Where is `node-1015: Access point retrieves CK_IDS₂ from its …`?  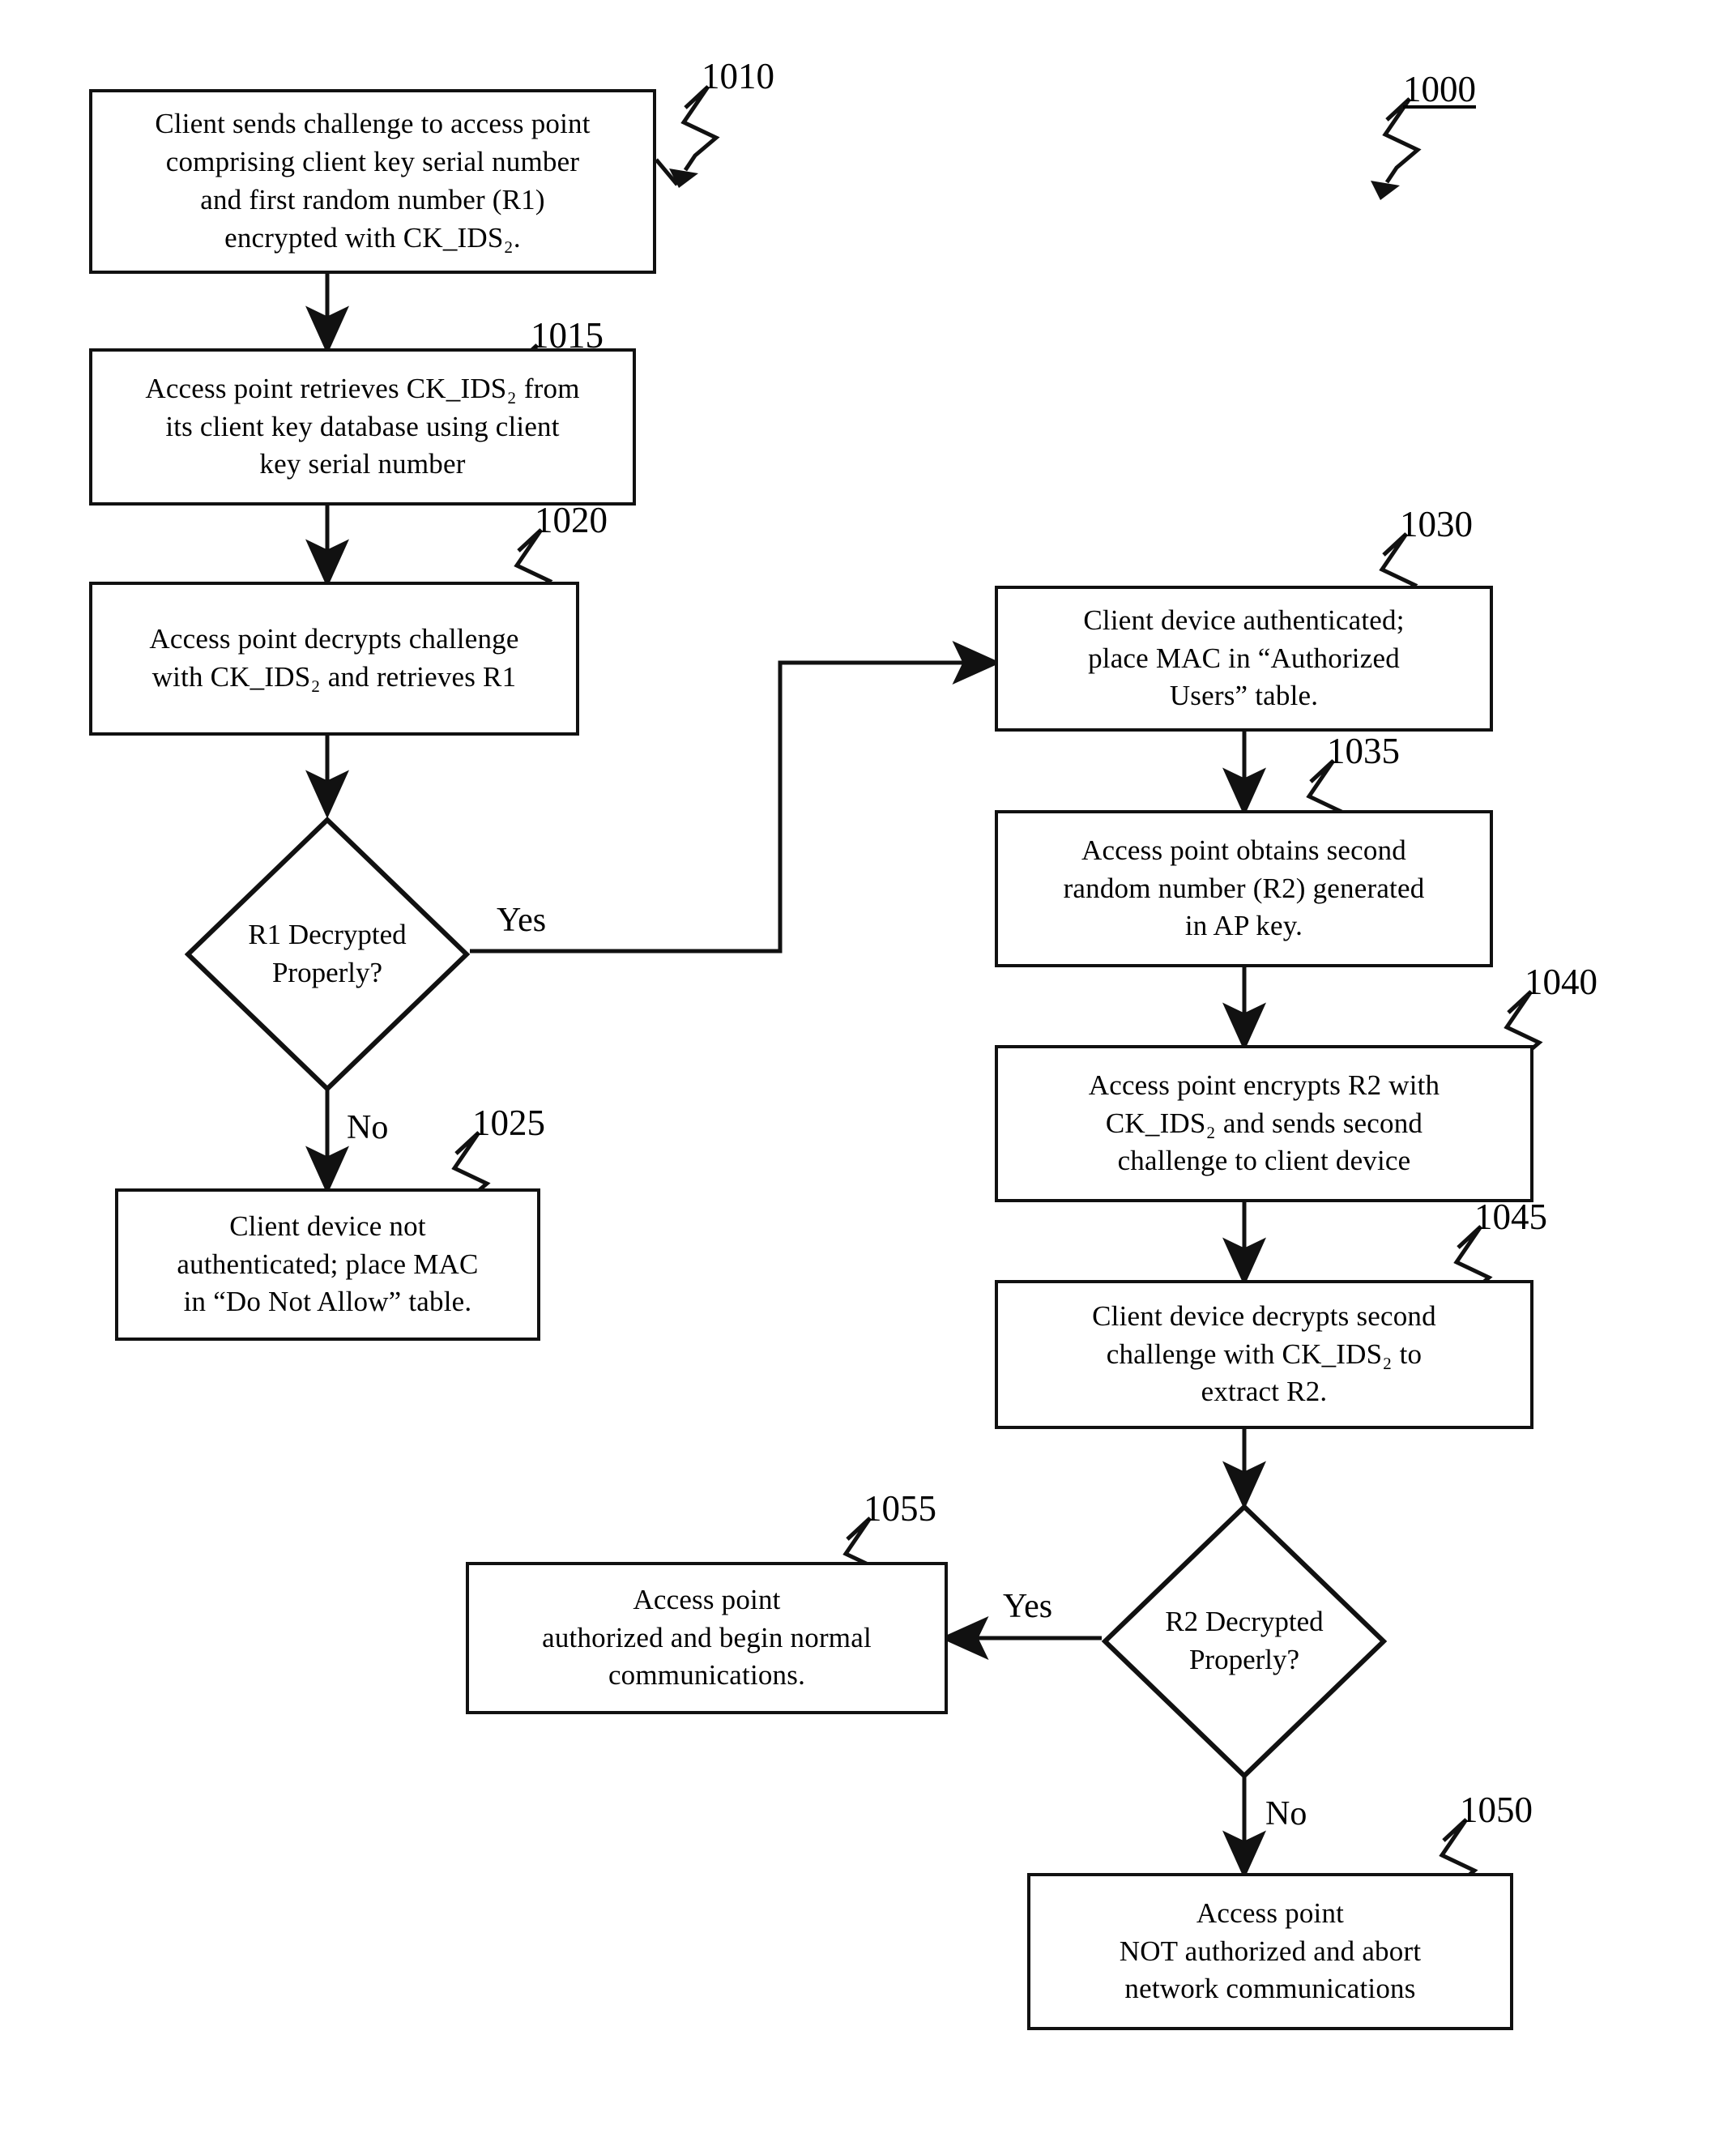 node-1015: Access point retrieves CK_IDS₂ from its … is located at coordinates (362, 427).